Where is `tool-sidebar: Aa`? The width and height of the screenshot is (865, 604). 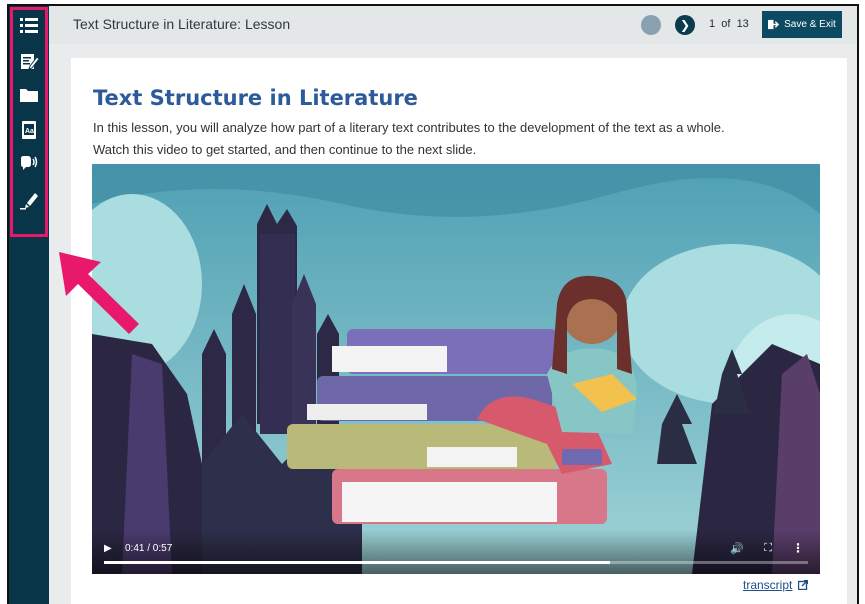
tool-sidebar: Aa is located at coordinates (29, 305).